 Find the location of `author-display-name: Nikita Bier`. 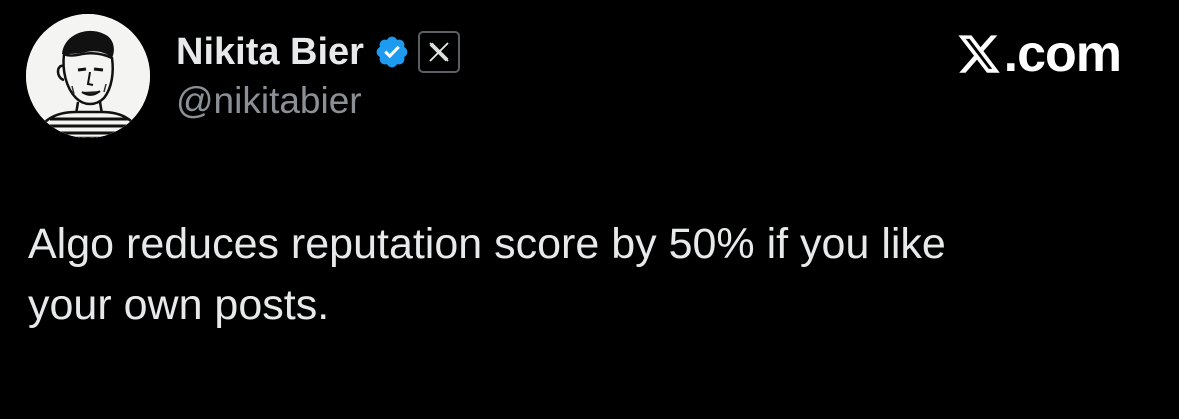

author-display-name: Nikita Bier is located at coordinates (270, 52).